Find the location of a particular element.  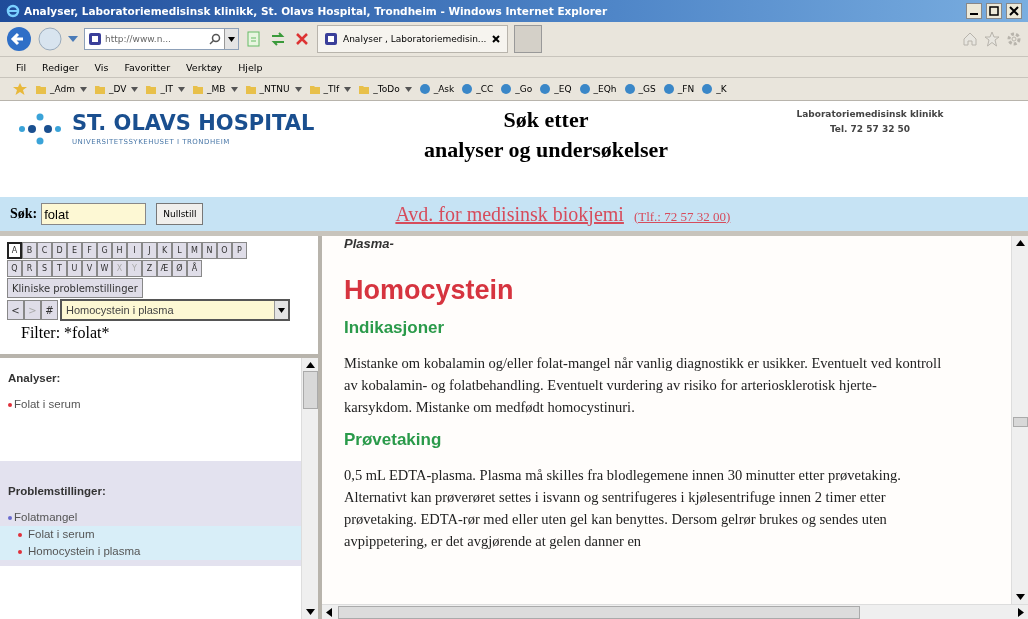

letter-button: J is located at coordinates (149, 250).